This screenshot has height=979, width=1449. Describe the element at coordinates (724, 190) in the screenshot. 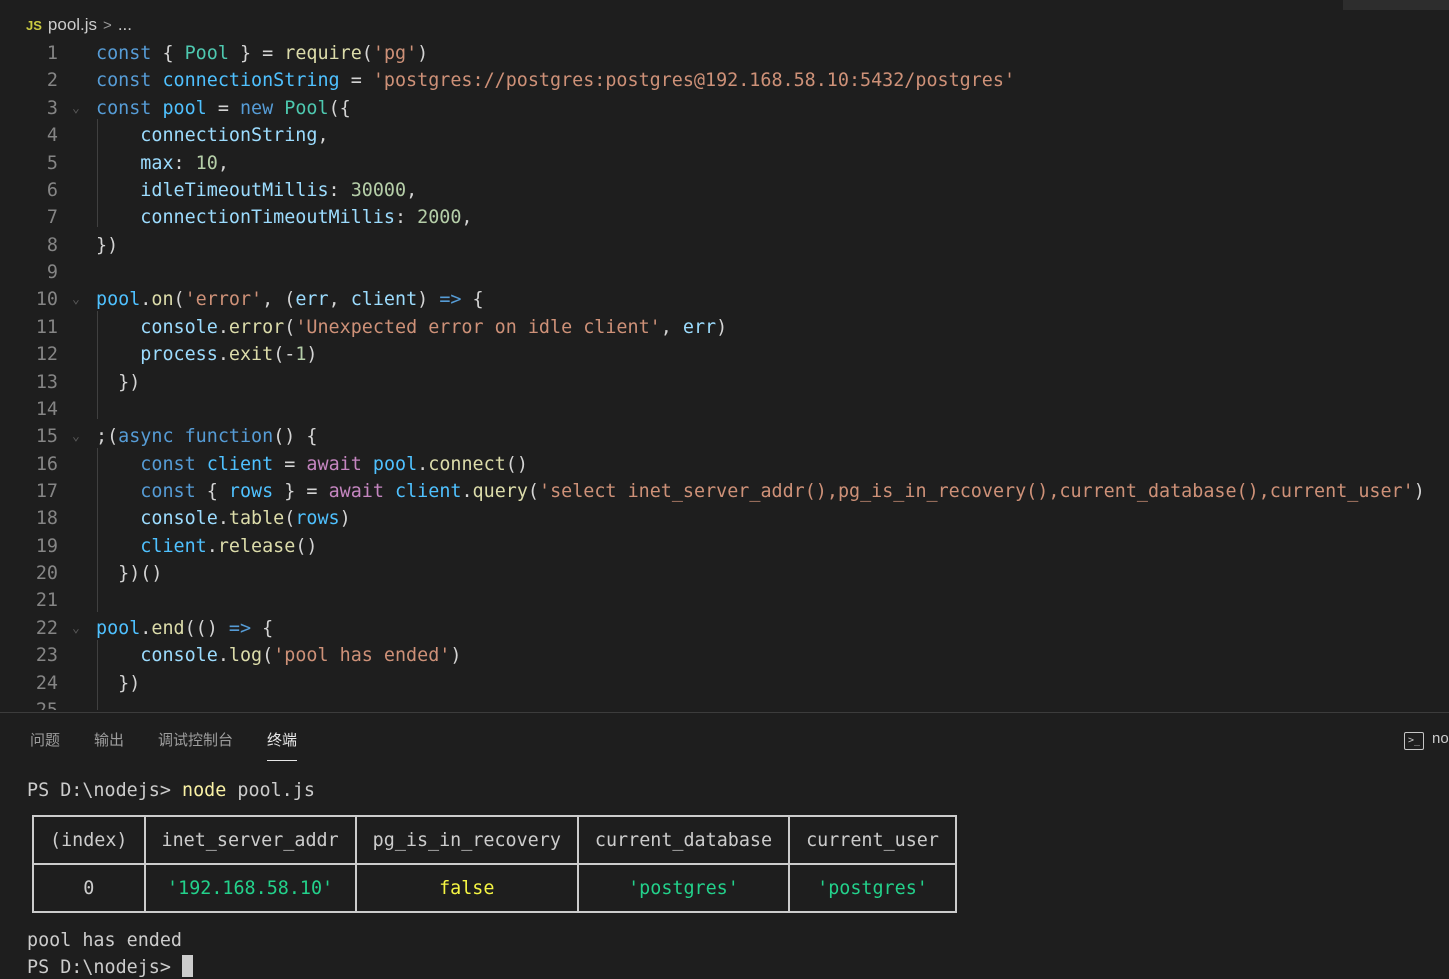

I see `code-line: 6 idleTimeoutMillis: 30000,` at that location.